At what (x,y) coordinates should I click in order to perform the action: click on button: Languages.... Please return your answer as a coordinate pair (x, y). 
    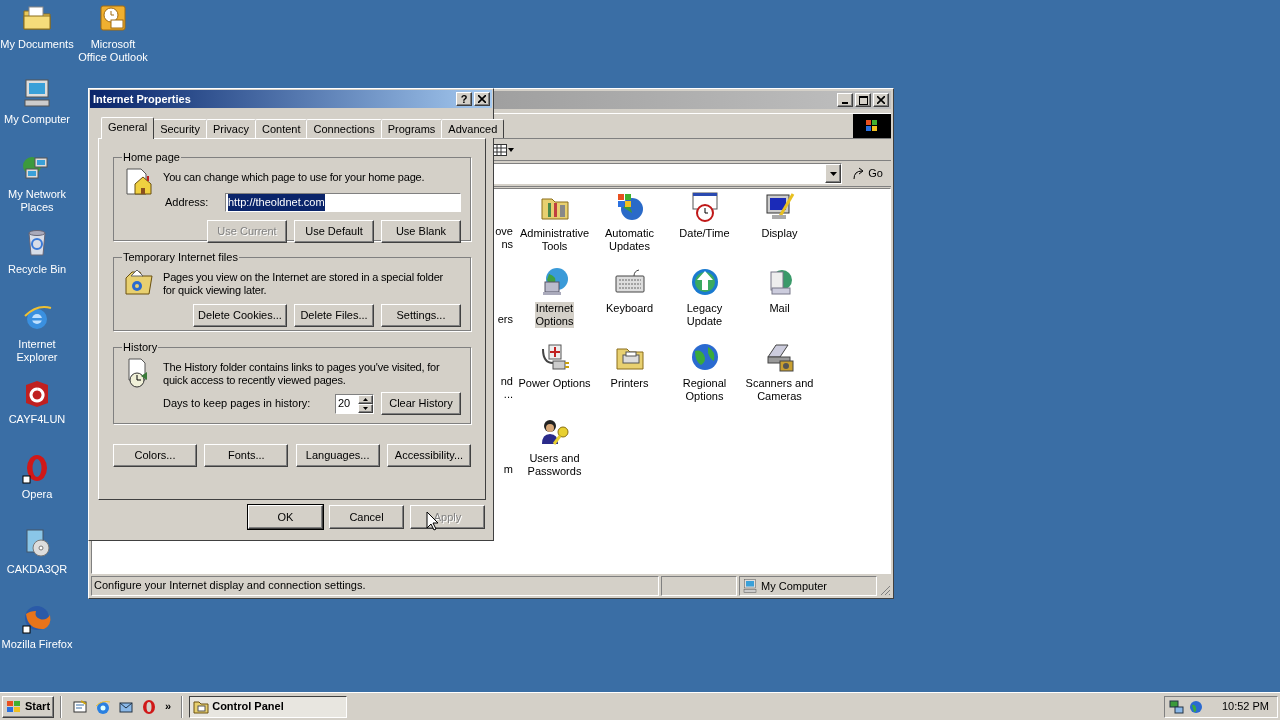
    Looking at the image, I should click on (337, 455).